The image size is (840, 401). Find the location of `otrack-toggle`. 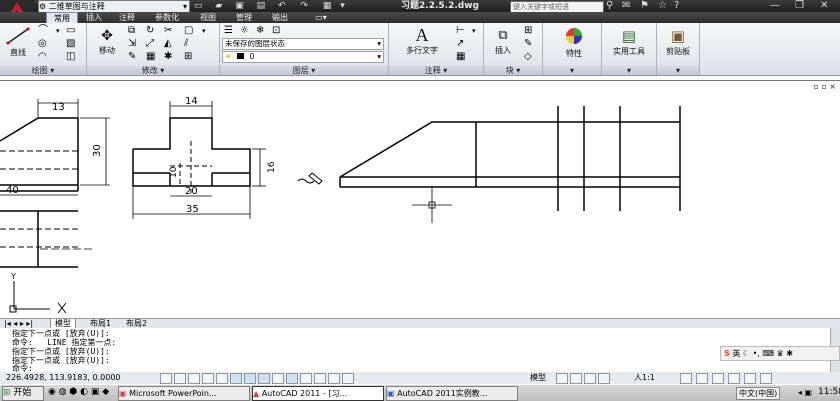

otrack-toggle is located at coordinates (264, 378).